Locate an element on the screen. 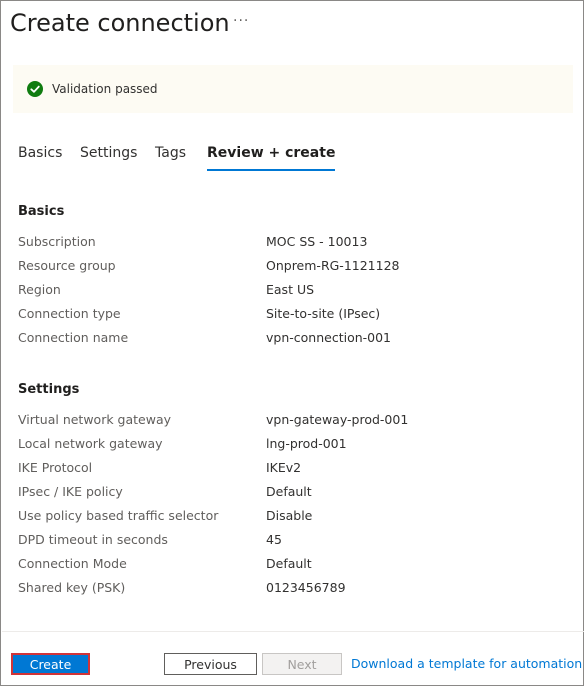  next-button: Next is located at coordinates (302, 664).